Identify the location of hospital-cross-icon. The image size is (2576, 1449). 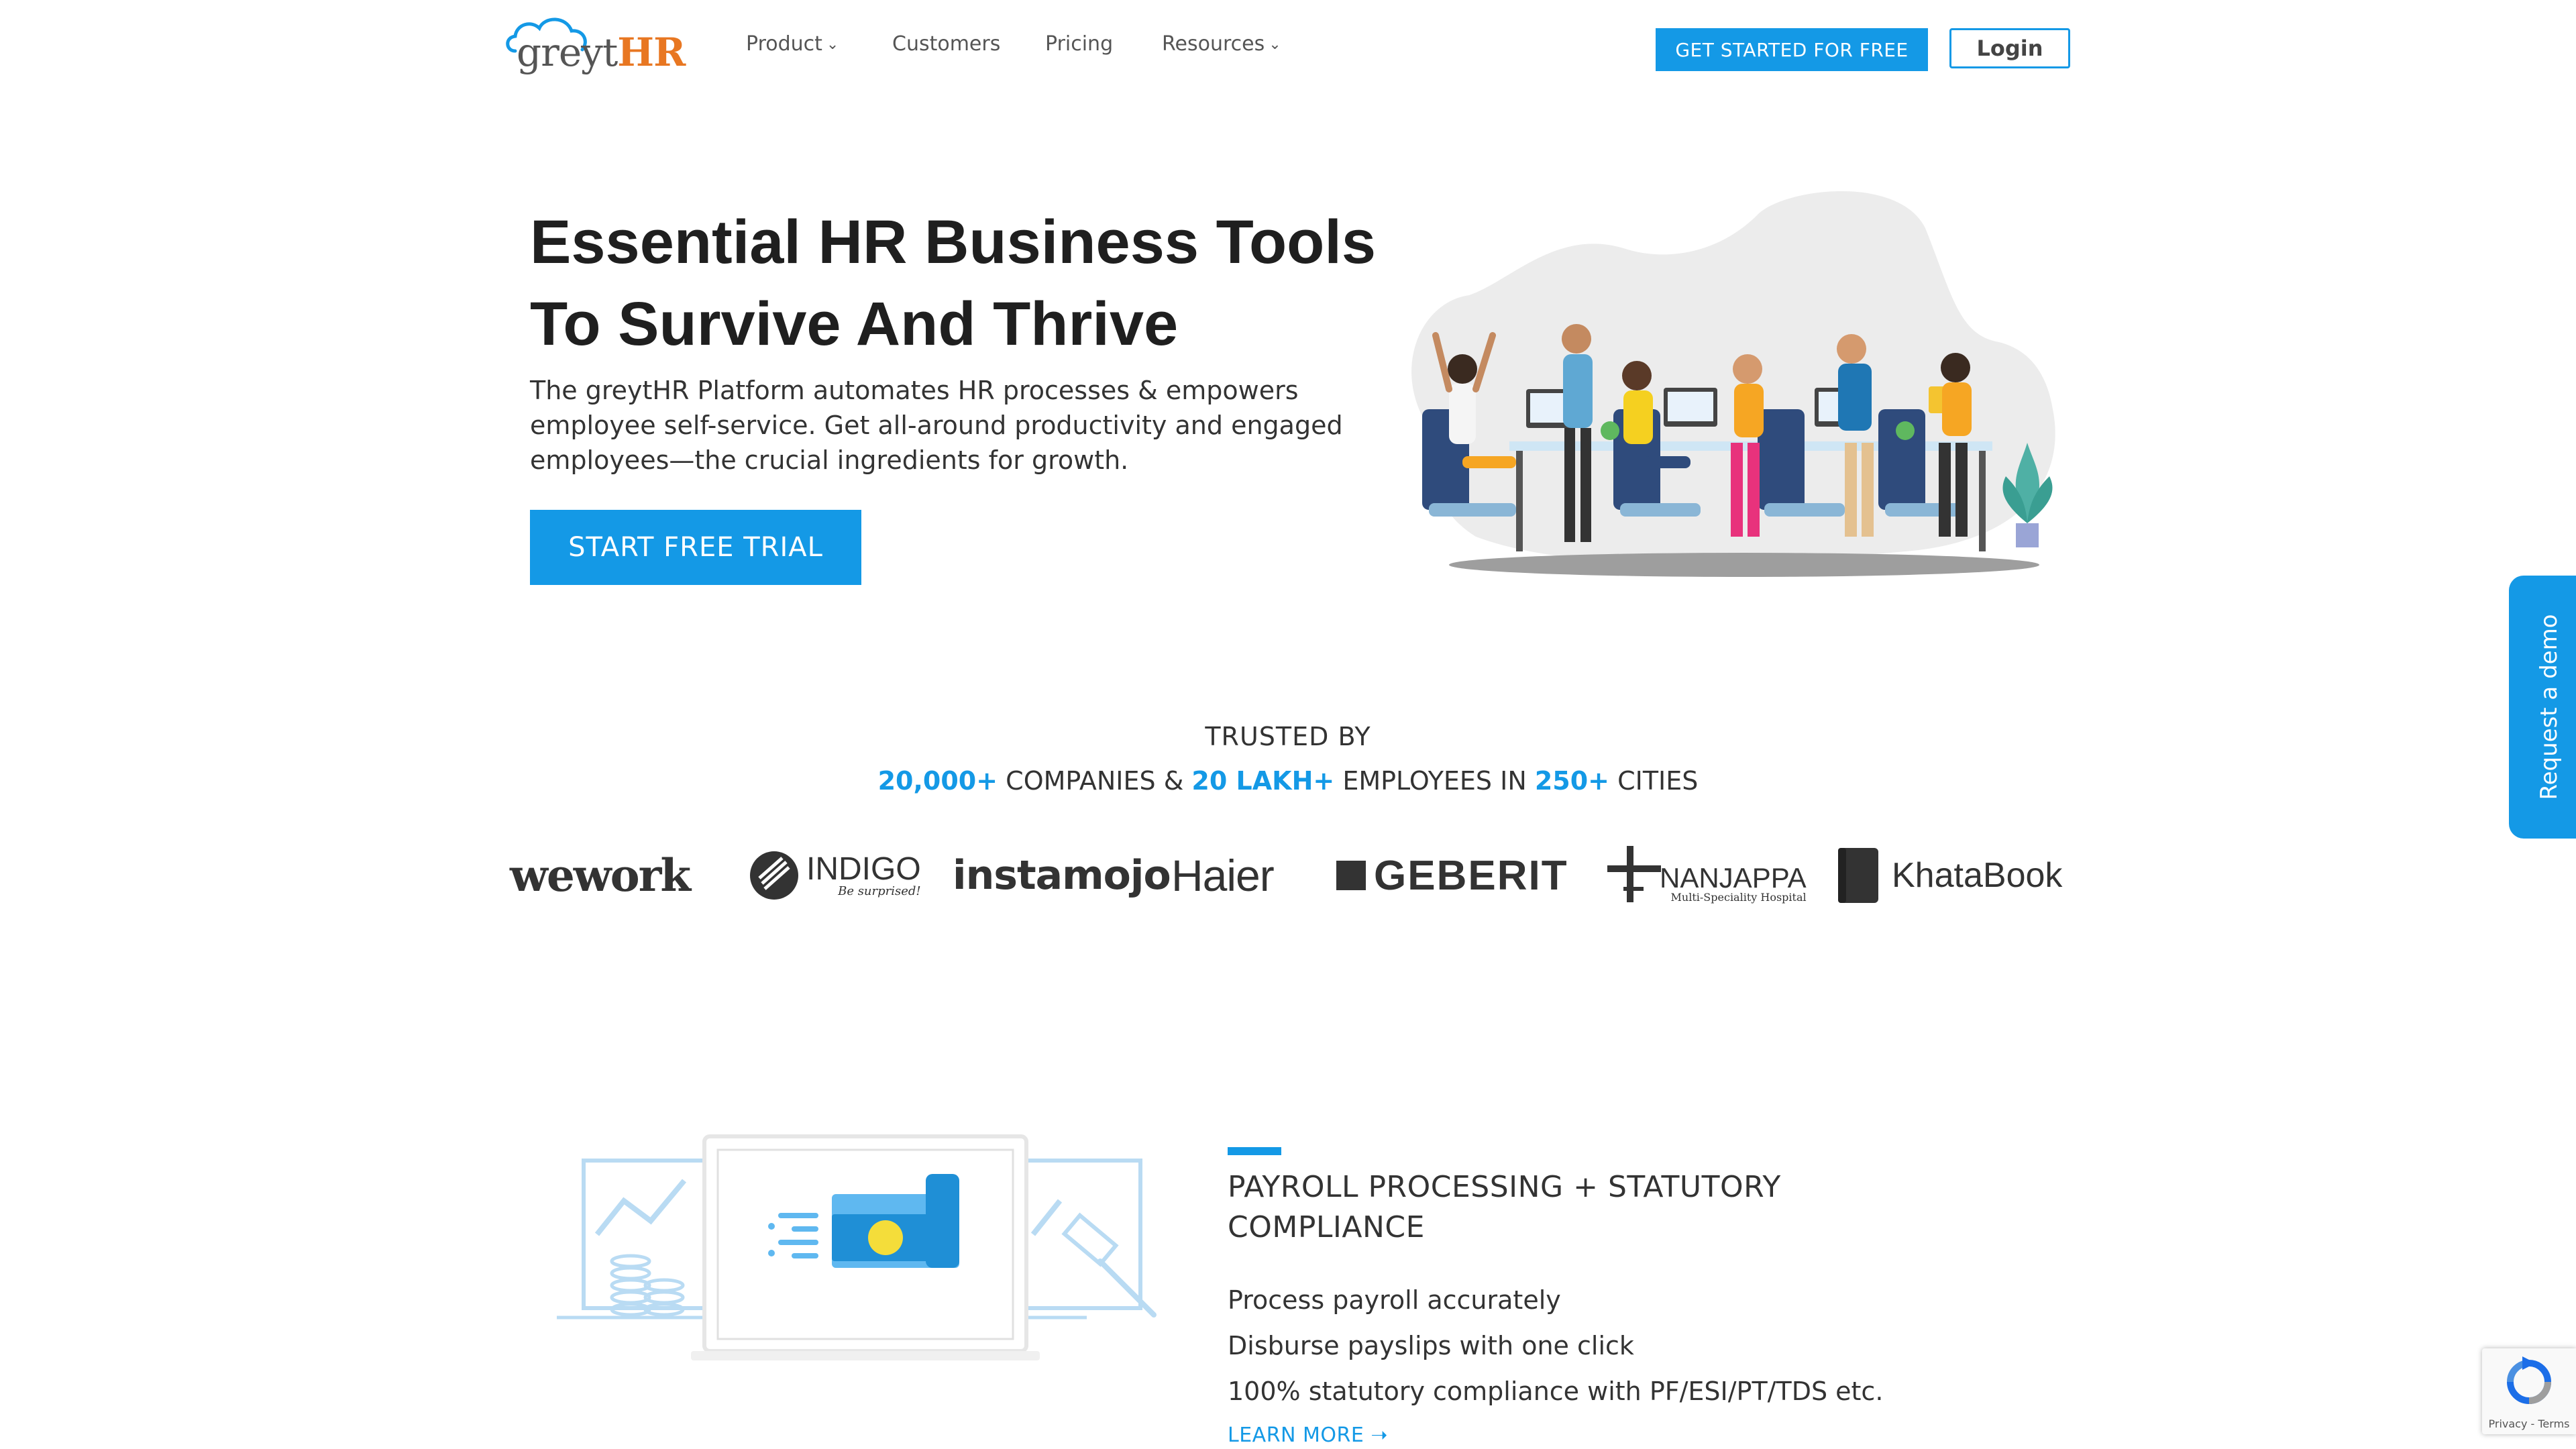
(1634, 874).